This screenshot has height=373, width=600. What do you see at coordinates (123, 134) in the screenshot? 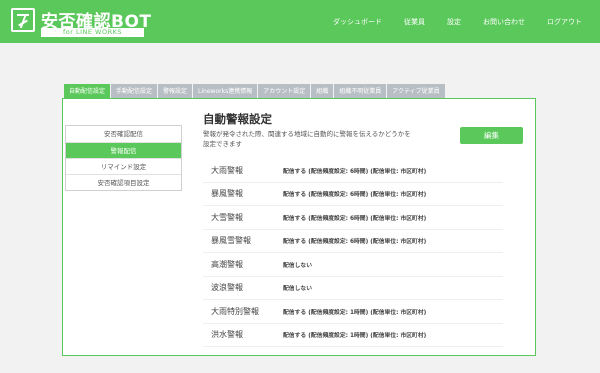
I see `side-item-safety-delivery: 安否確認配信` at bounding box center [123, 134].